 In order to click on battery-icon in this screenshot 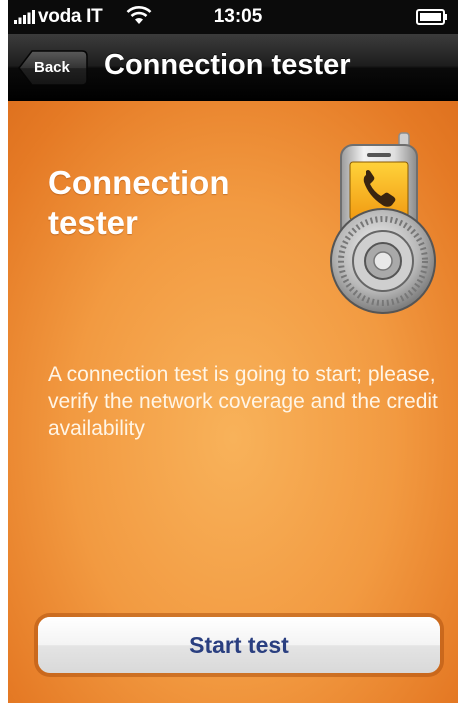, I will do `click(431, 17)`.